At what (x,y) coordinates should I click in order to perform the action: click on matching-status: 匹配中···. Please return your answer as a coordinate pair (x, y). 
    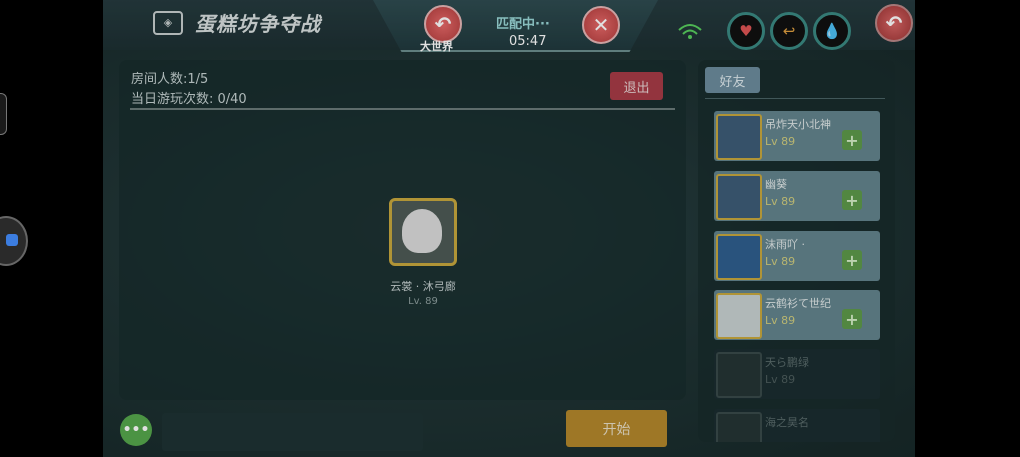
    Looking at the image, I should click on (523, 24).